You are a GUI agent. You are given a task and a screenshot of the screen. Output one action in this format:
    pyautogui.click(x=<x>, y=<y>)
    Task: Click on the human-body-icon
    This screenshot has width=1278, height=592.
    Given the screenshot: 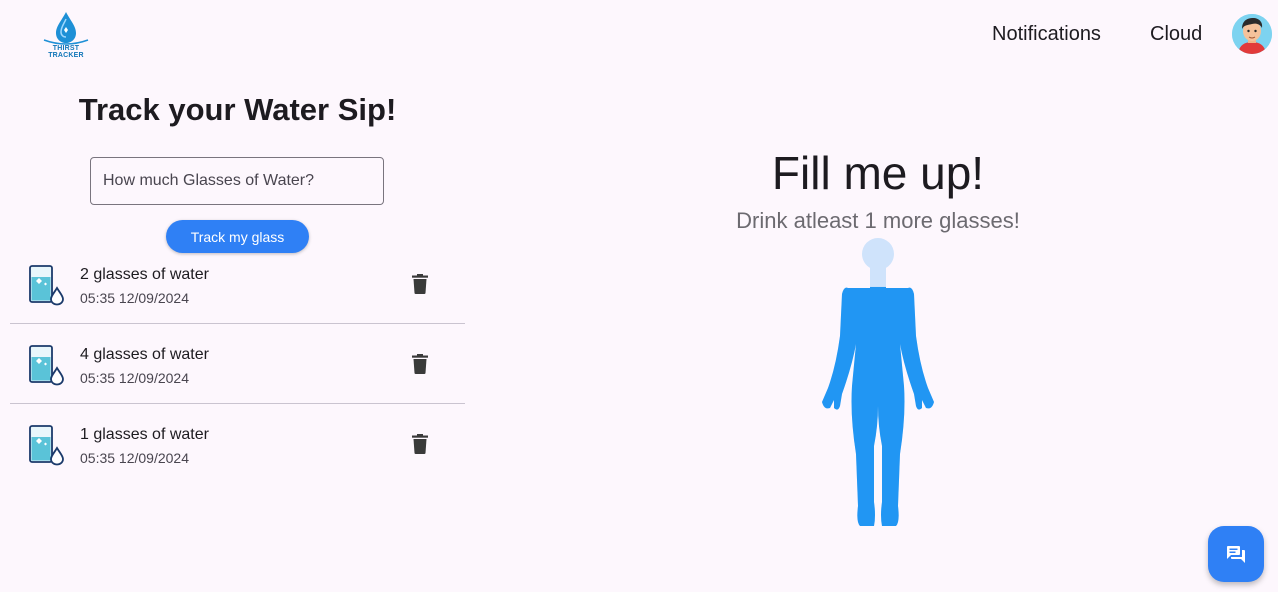 What is the action you would take?
    pyautogui.click(x=878, y=382)
    